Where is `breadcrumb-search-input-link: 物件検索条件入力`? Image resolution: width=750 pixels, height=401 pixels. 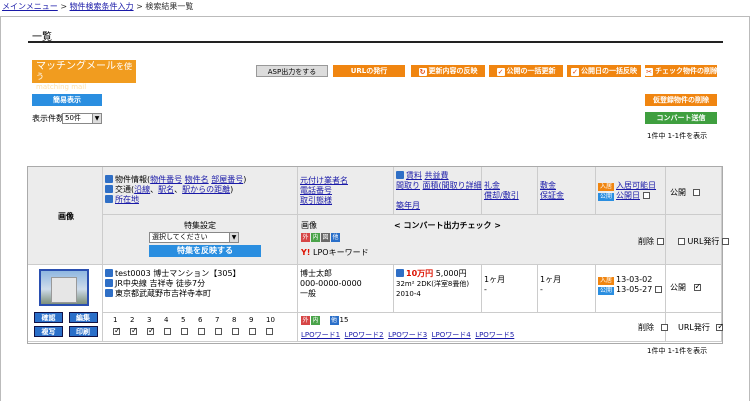
breadcrumb-search-input-link: 物件検索条件入力 is located at coordinates (102, 6).